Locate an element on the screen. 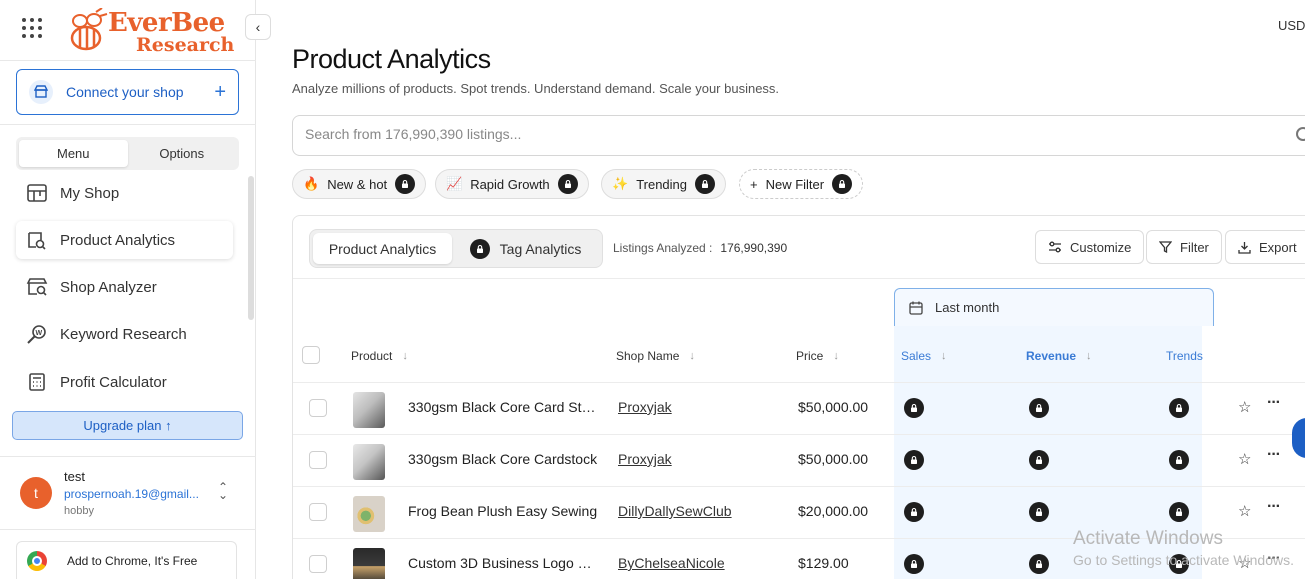  currency-selector: USD is located at coordinates (1291, 25).